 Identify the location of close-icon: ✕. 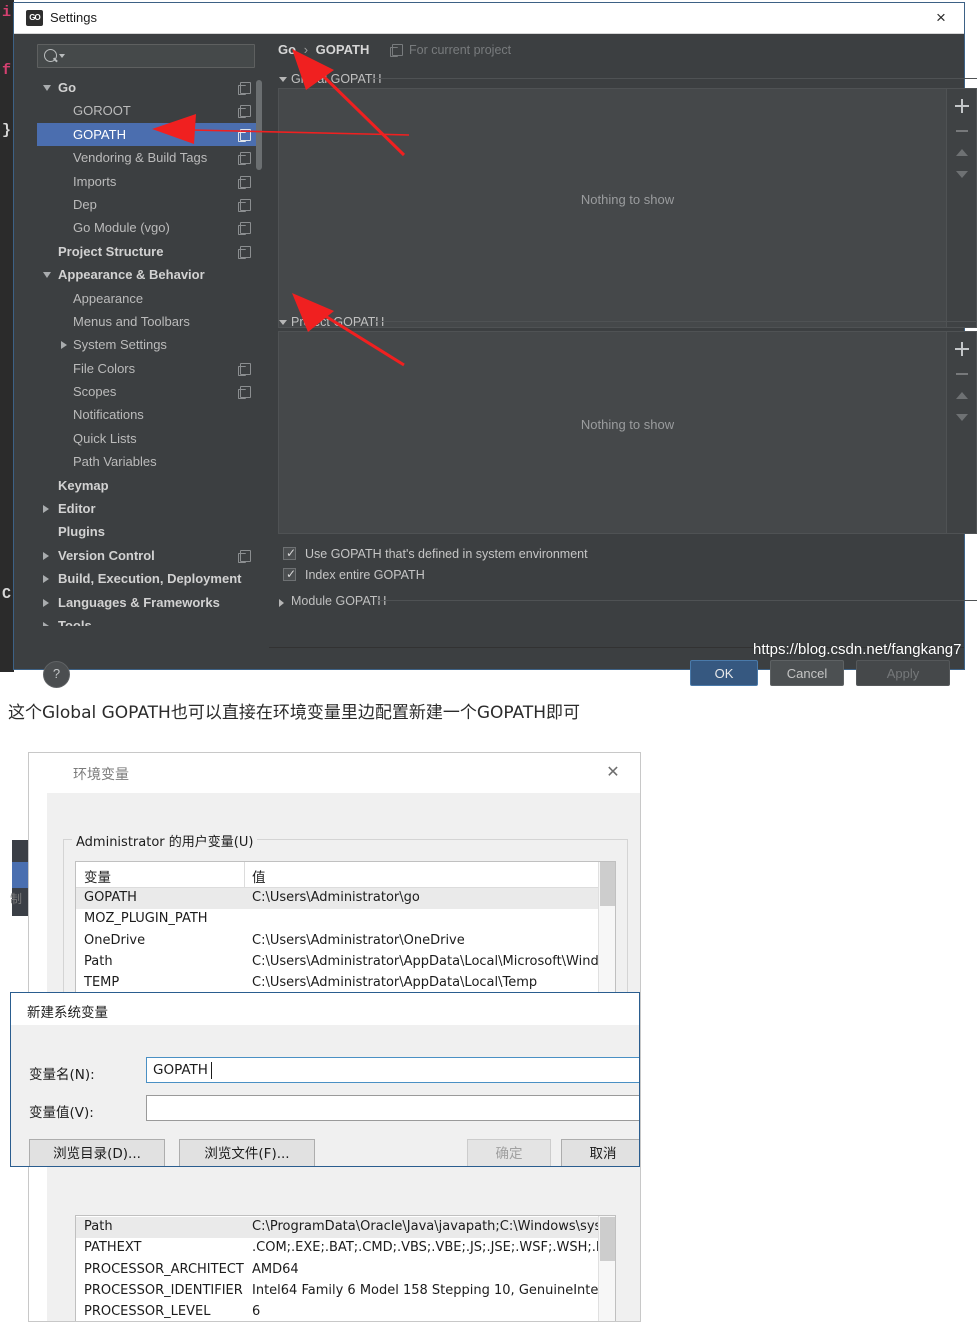
(613, 773).